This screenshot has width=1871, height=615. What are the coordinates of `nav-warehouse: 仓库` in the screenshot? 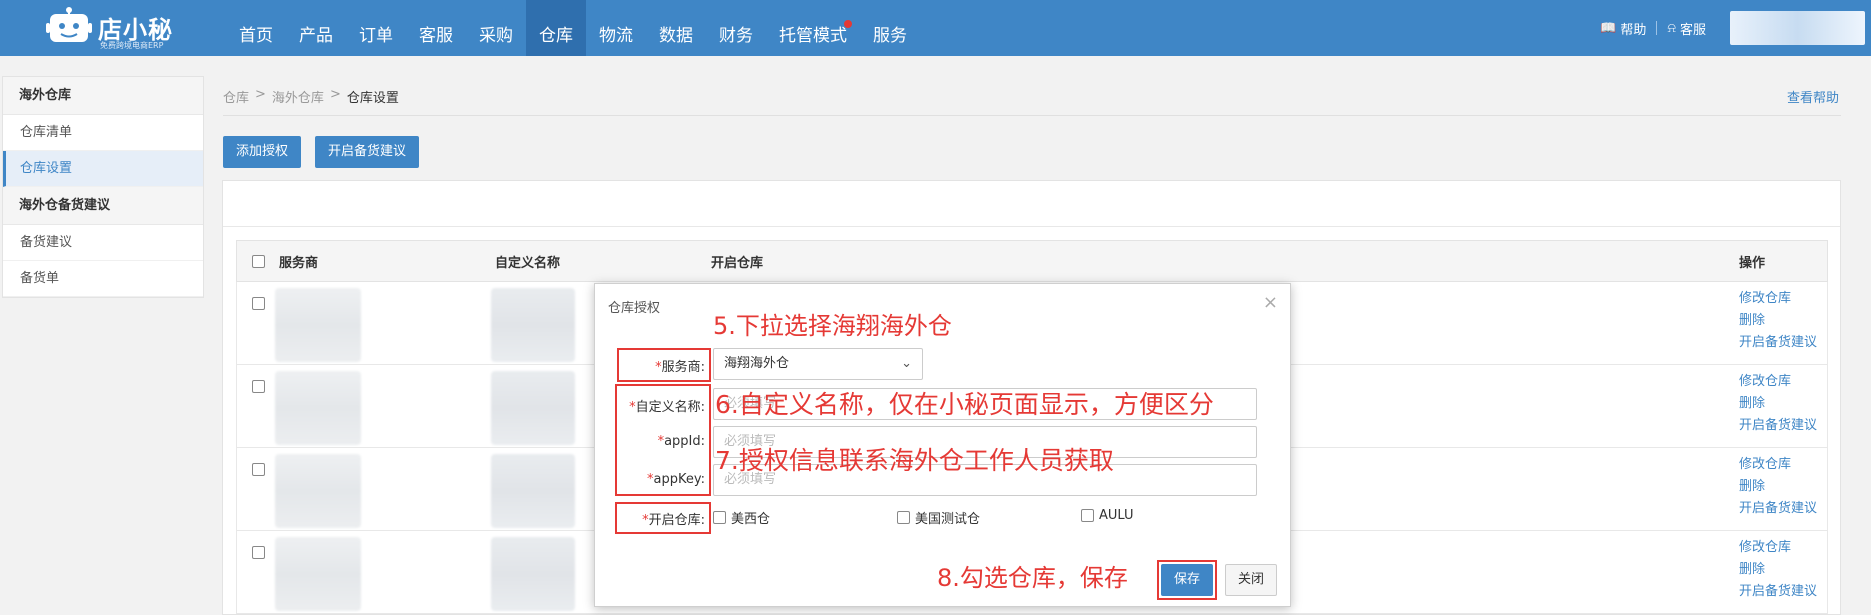 It's located at (556, 28).